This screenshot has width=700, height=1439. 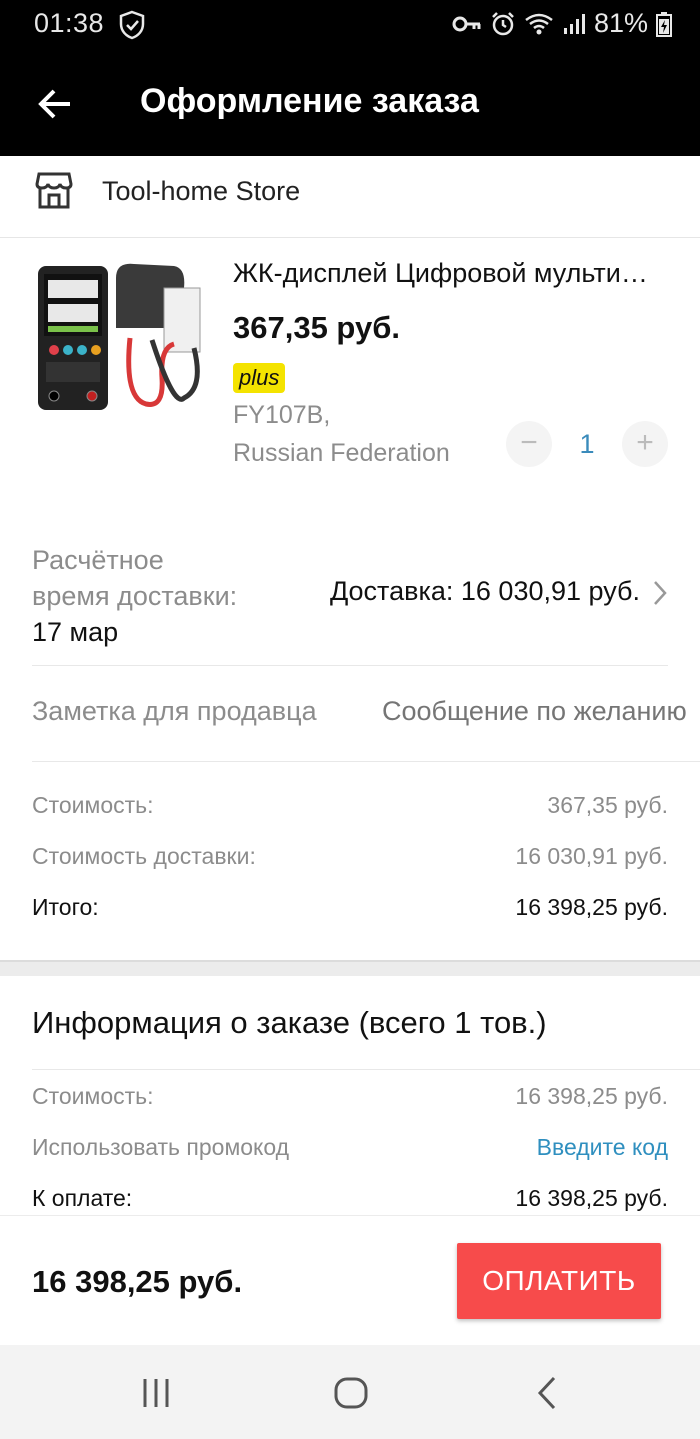 What do you see at coordinates (539, 24) in the screenshot?
I see `wifi-icon` at bounding box center [539, 24].